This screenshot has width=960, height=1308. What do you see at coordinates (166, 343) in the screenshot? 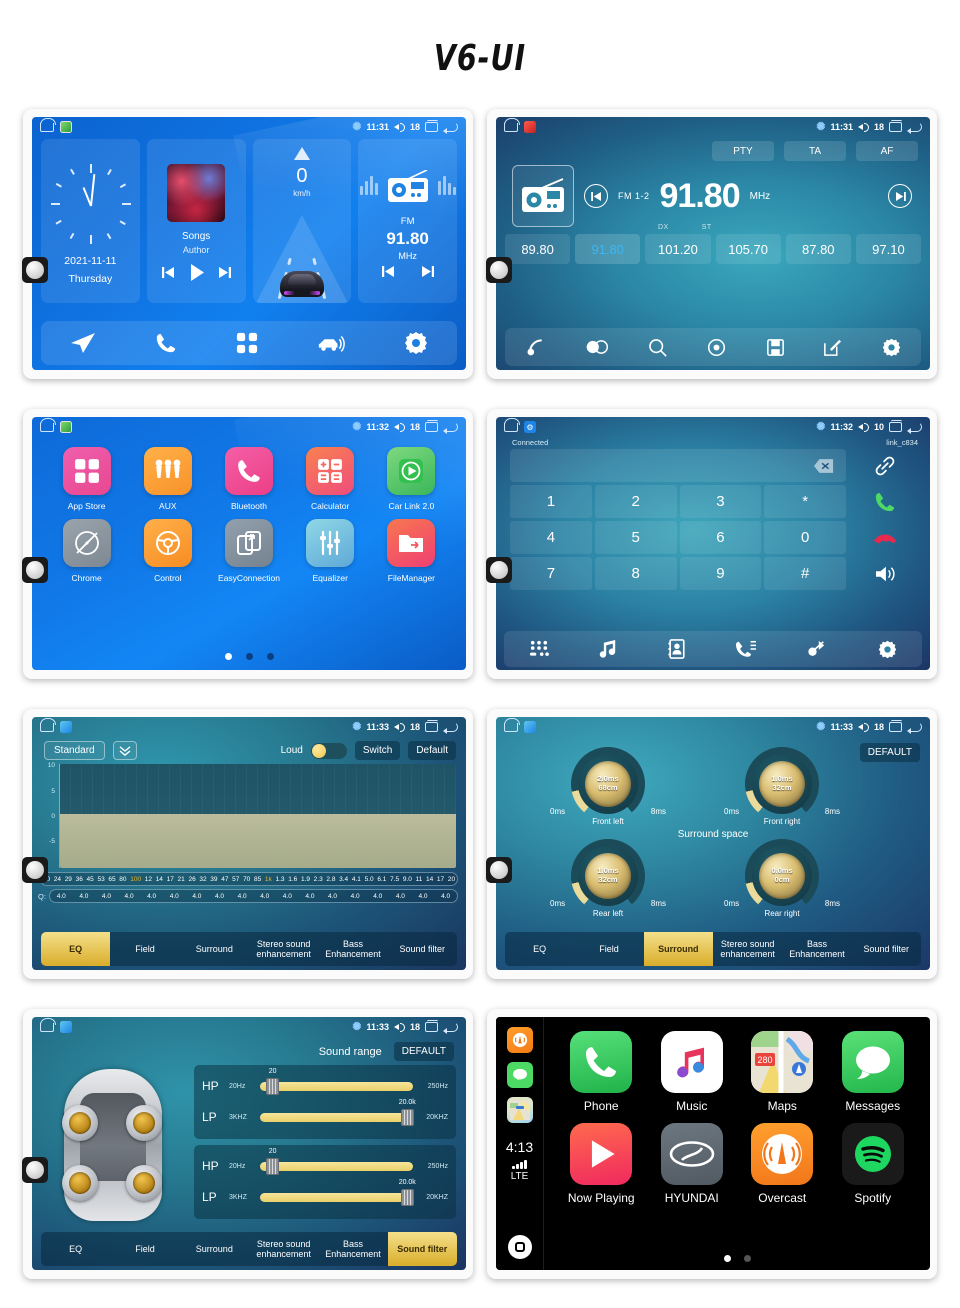
I see `phone-icon` at bounding box center [166, 343].